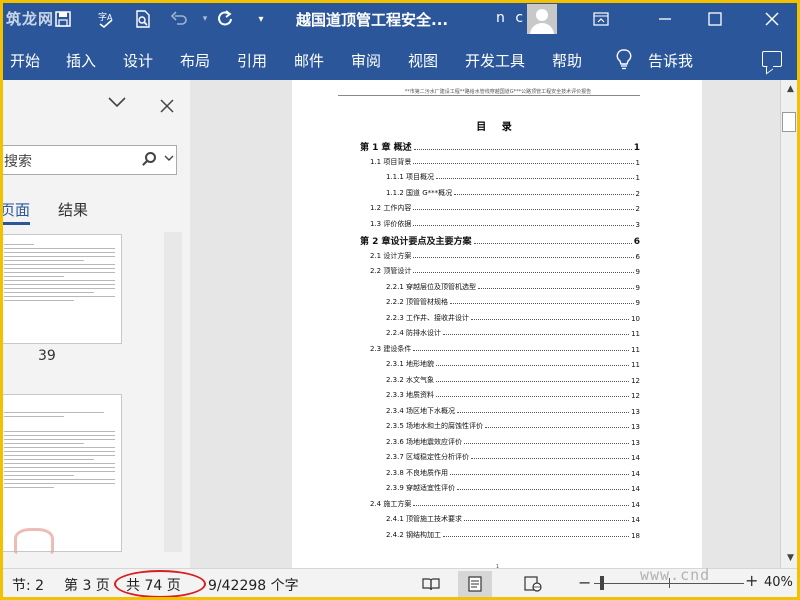 The image size is (800, 600). I want to click on toc-entry: 2.3.3 地质资料 12, so click(513, 395).